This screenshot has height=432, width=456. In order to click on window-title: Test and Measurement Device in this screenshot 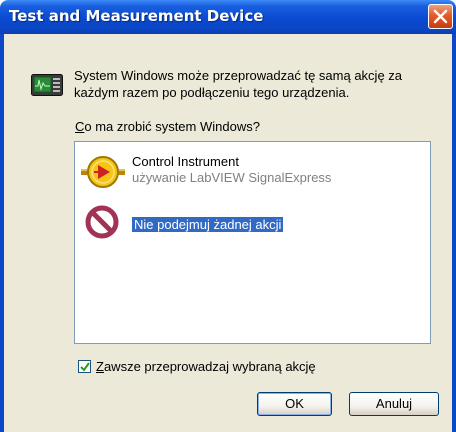, I will do `click(136, 16)`.